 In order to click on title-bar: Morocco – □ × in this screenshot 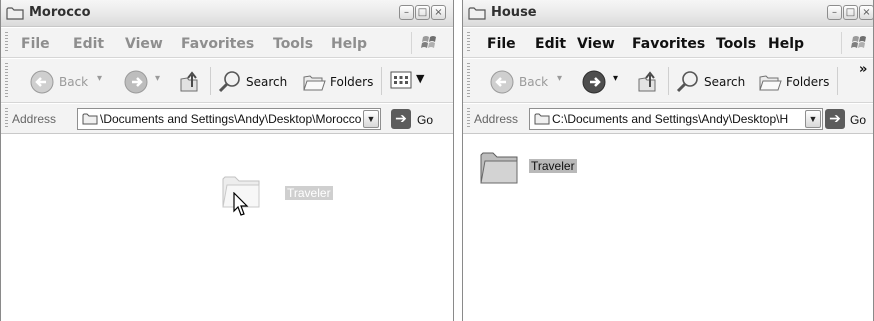, I will do `click(227, 13)`.